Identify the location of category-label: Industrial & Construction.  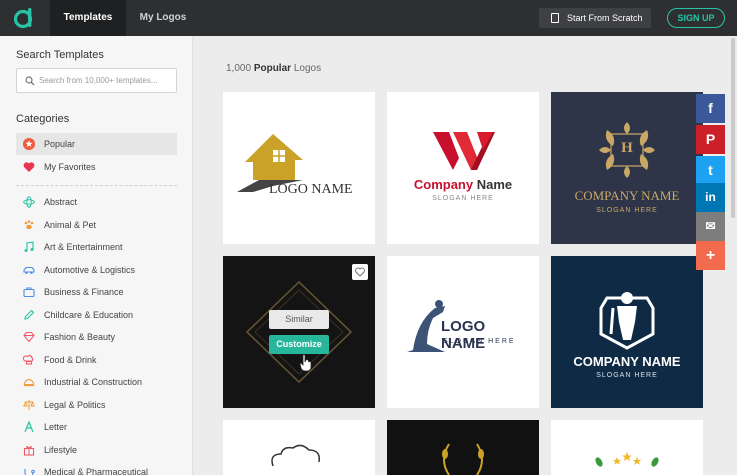
(93, 382).